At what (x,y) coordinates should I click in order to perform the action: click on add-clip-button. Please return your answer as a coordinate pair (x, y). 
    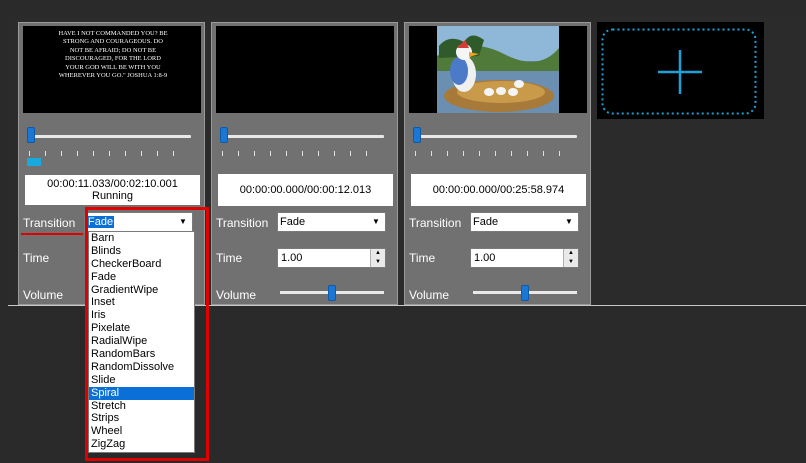
    Looking at the image, I should click on (680, 70).